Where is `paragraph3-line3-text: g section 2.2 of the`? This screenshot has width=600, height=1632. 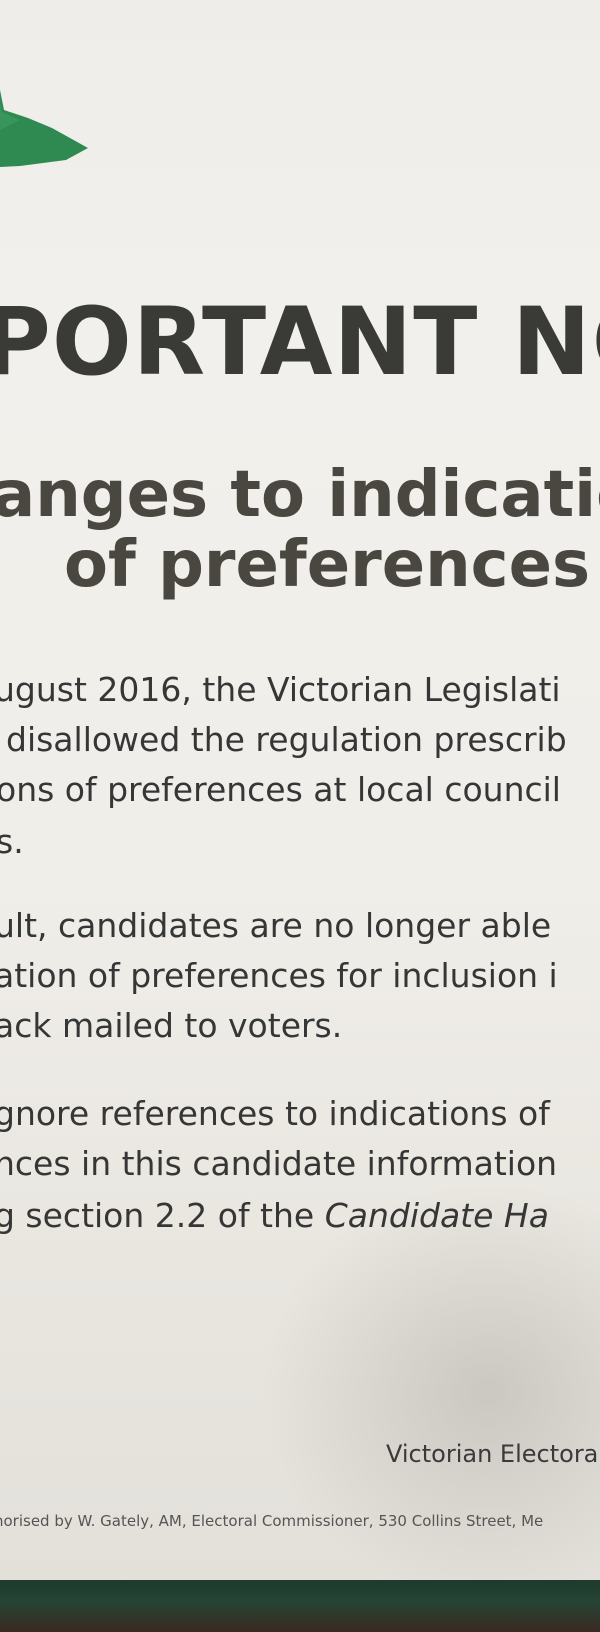
paragraph3-line3-text: g section 2.2 of the is located at coordinates (162, 1215).